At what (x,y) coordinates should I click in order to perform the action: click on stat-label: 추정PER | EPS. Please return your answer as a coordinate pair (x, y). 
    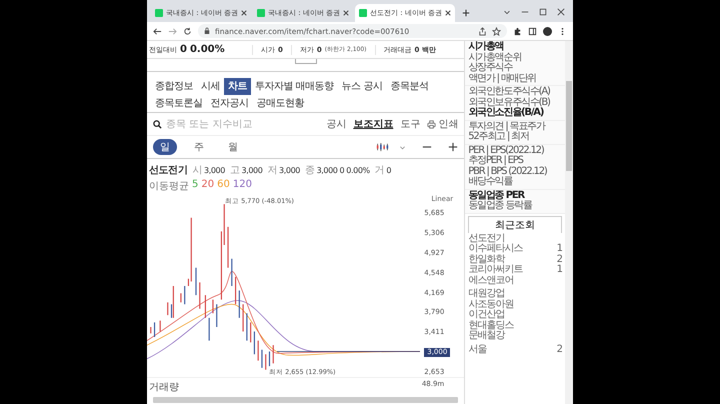
    Looking at the image, I should click on (496, 161).